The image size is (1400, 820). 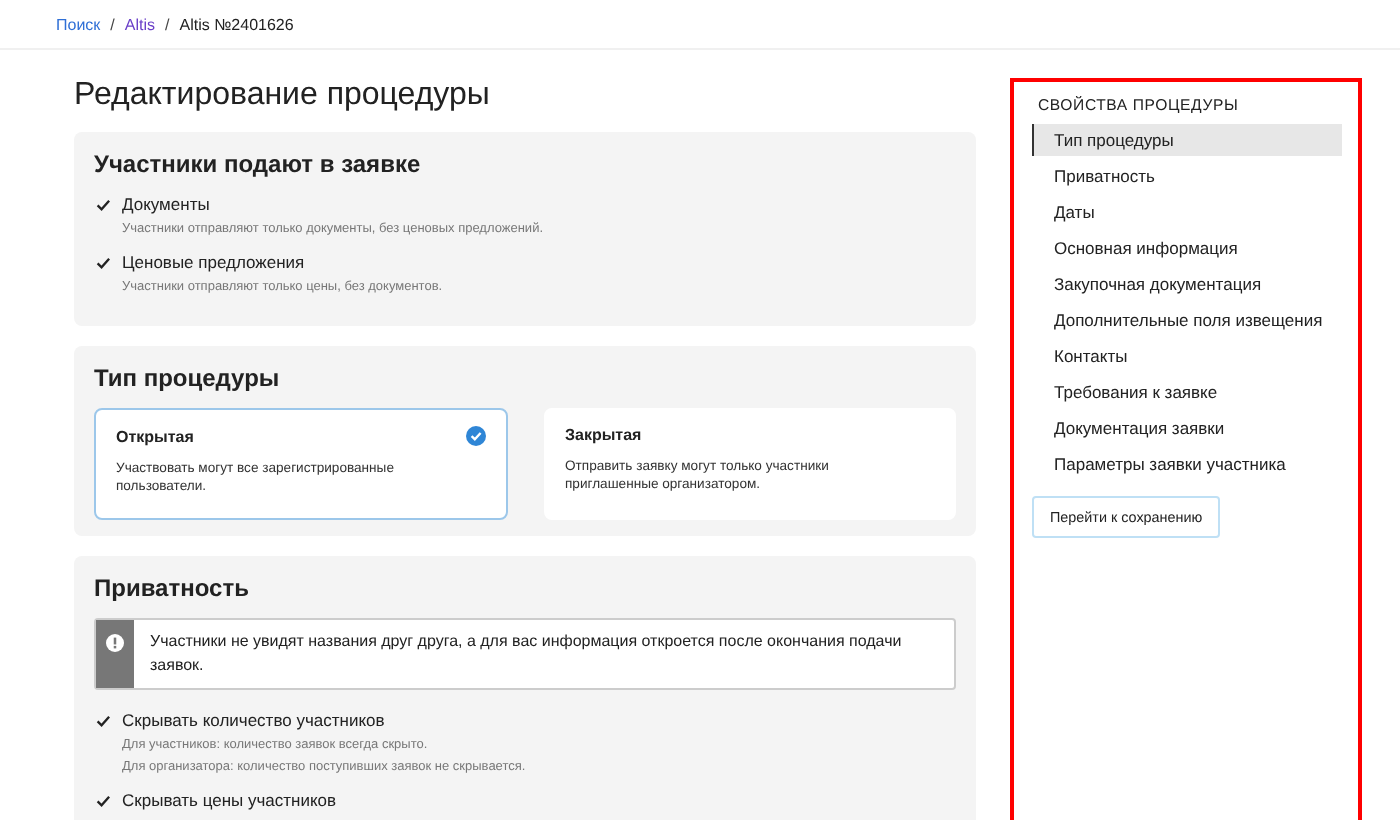 I want to click on page-title: Редактирование процедуры, so click(x=283, y=96).